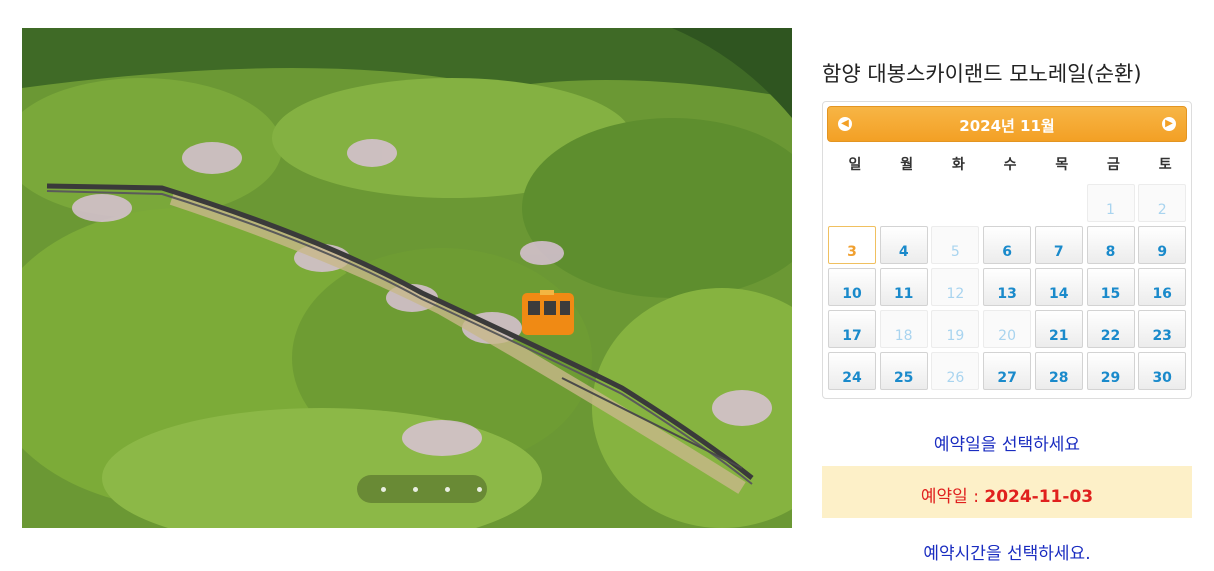  I want to click on calendar-day: 10, so click(852, 287).